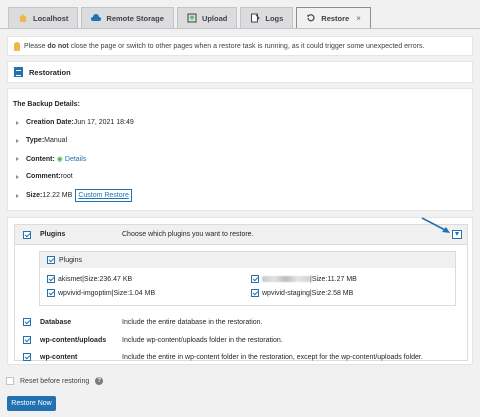 This screenshot has width=480, height=417. What do you see at coordinates (31, 403) in the screenshot?
I see `restore-now-button: Restore Now` at bounding box center [31, 403].